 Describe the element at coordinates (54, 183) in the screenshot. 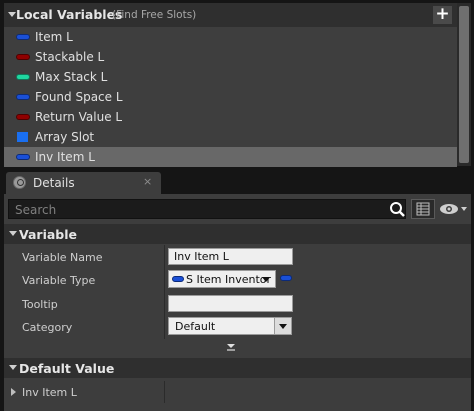

I see `tab-details-label: Details` at that location.